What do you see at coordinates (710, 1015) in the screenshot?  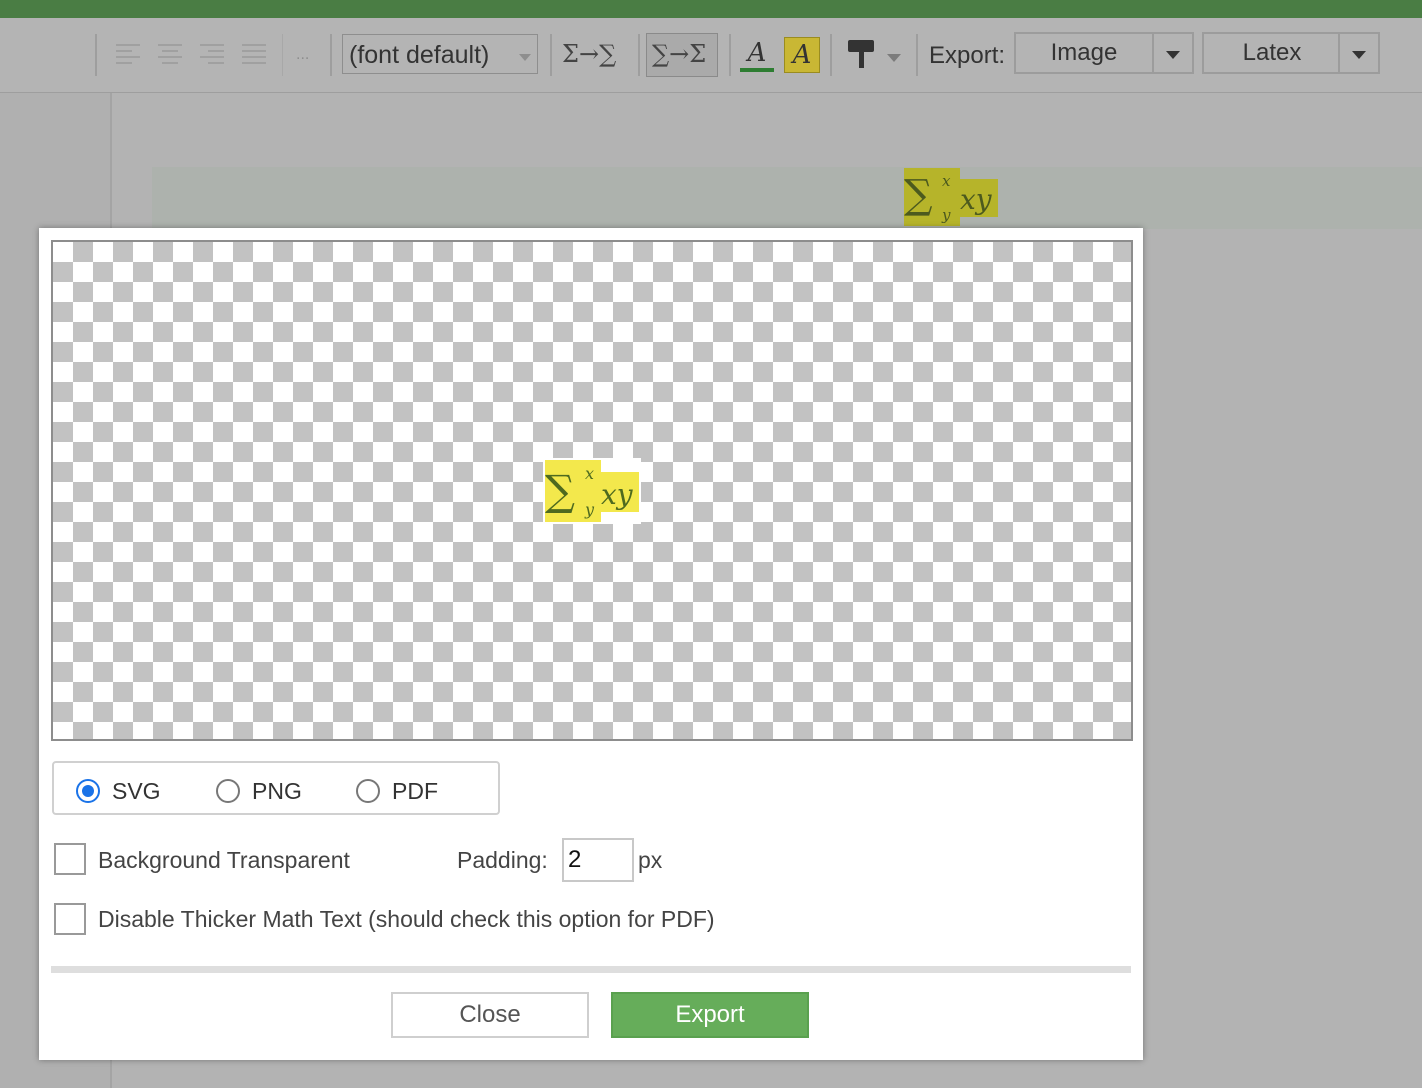 I see `export-button: Export` at bounding box center [710, 1015].